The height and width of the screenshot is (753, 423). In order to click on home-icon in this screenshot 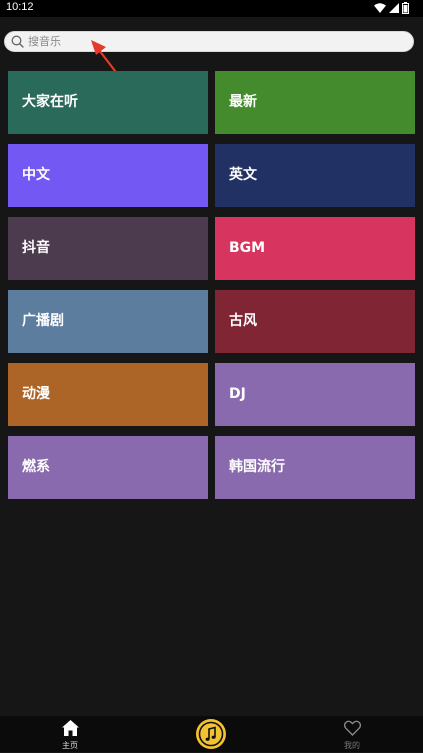, I will do `click(70, 728)`.